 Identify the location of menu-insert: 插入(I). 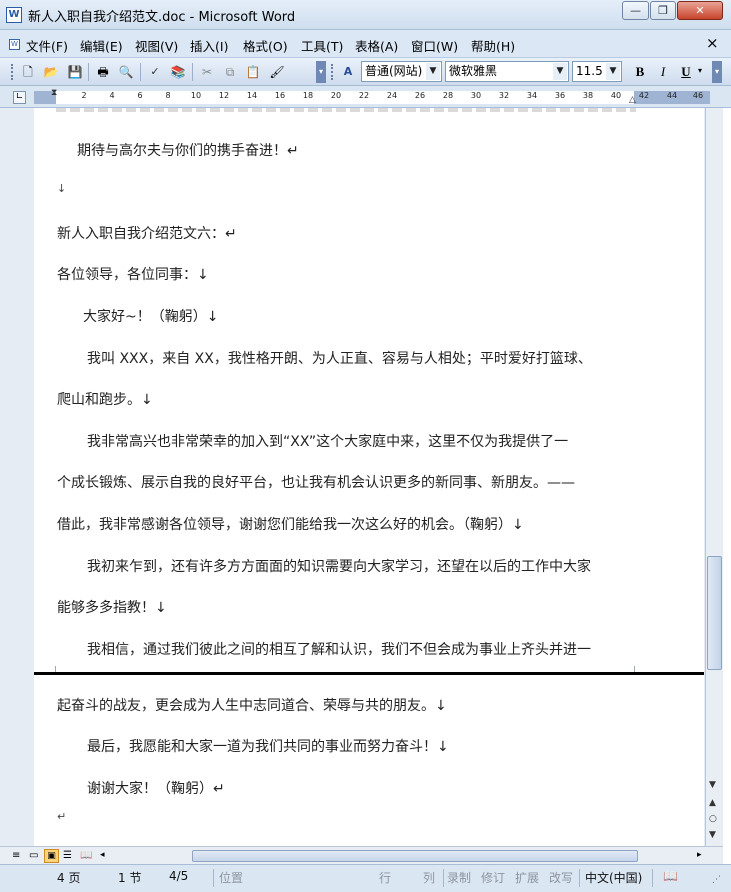
(209, 45).